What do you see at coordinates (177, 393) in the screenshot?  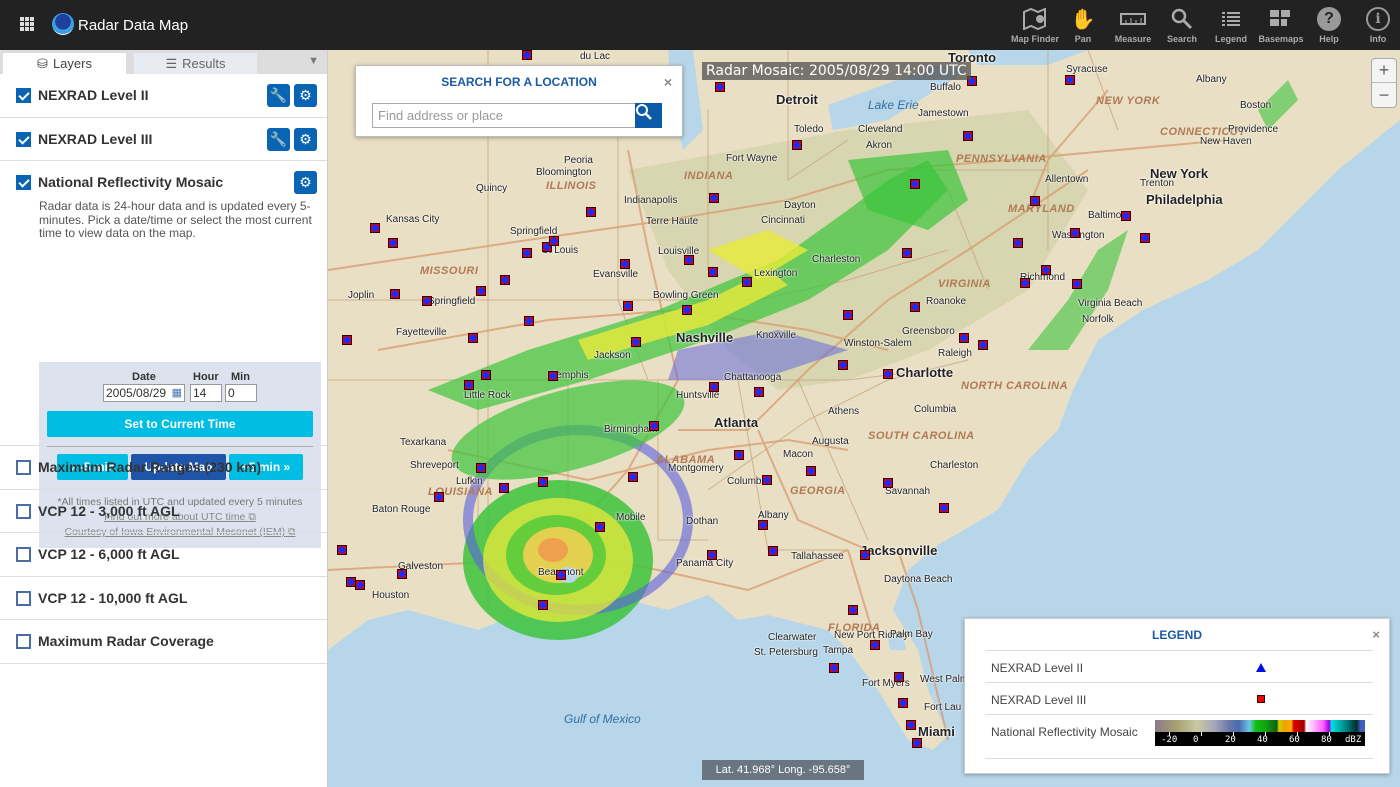 I see `calendar-icon: ▦` at bounding box center [177, 393].